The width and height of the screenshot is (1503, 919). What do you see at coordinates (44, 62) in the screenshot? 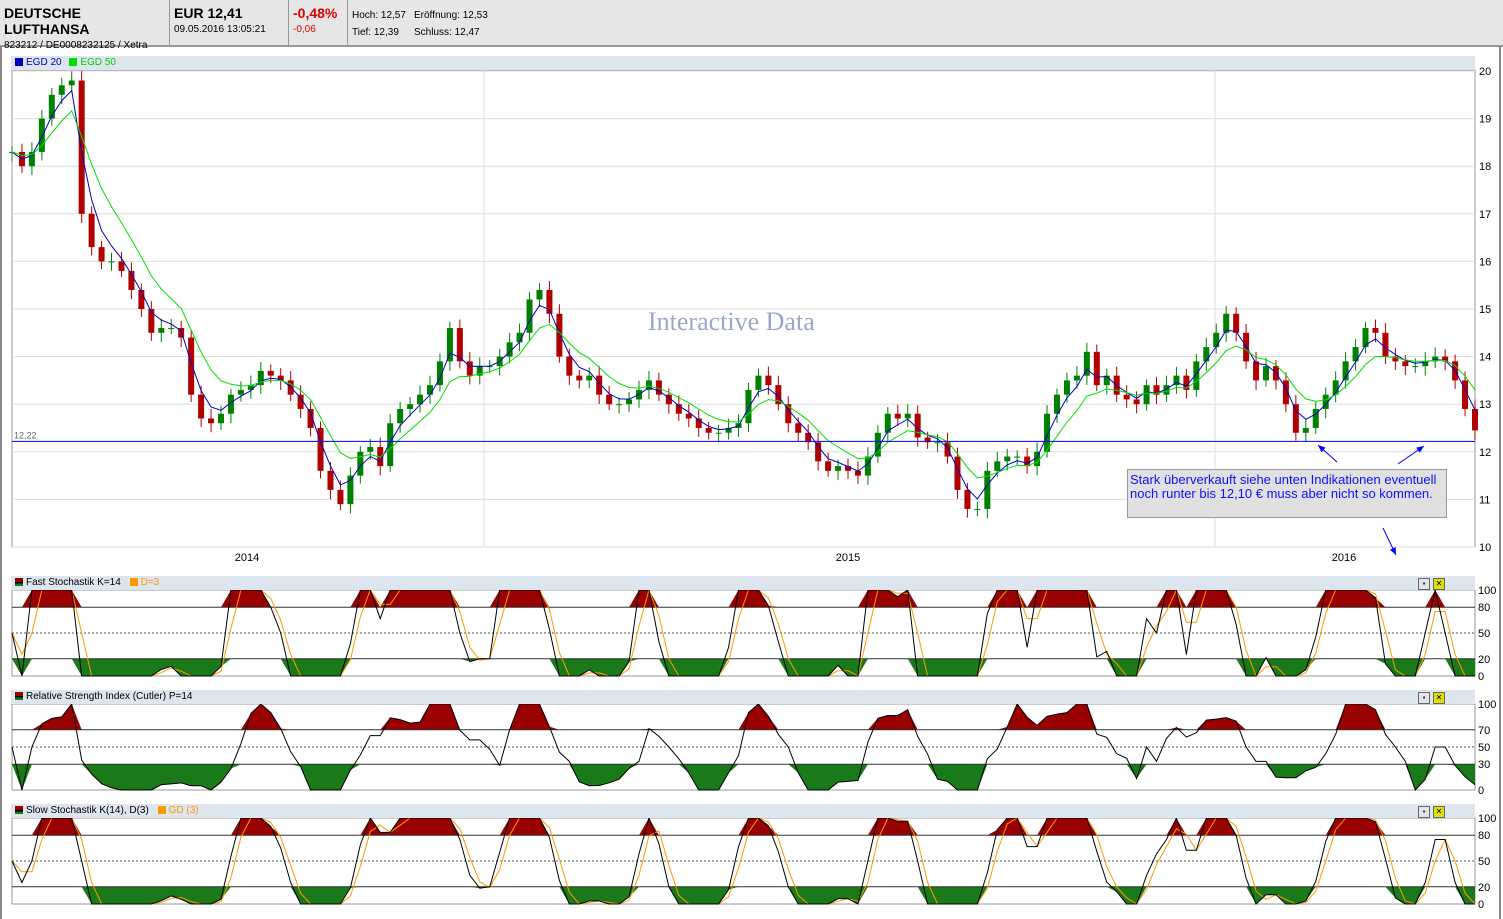
I see `legend-ema20: EGD 20` at bounding box center [44, 62].